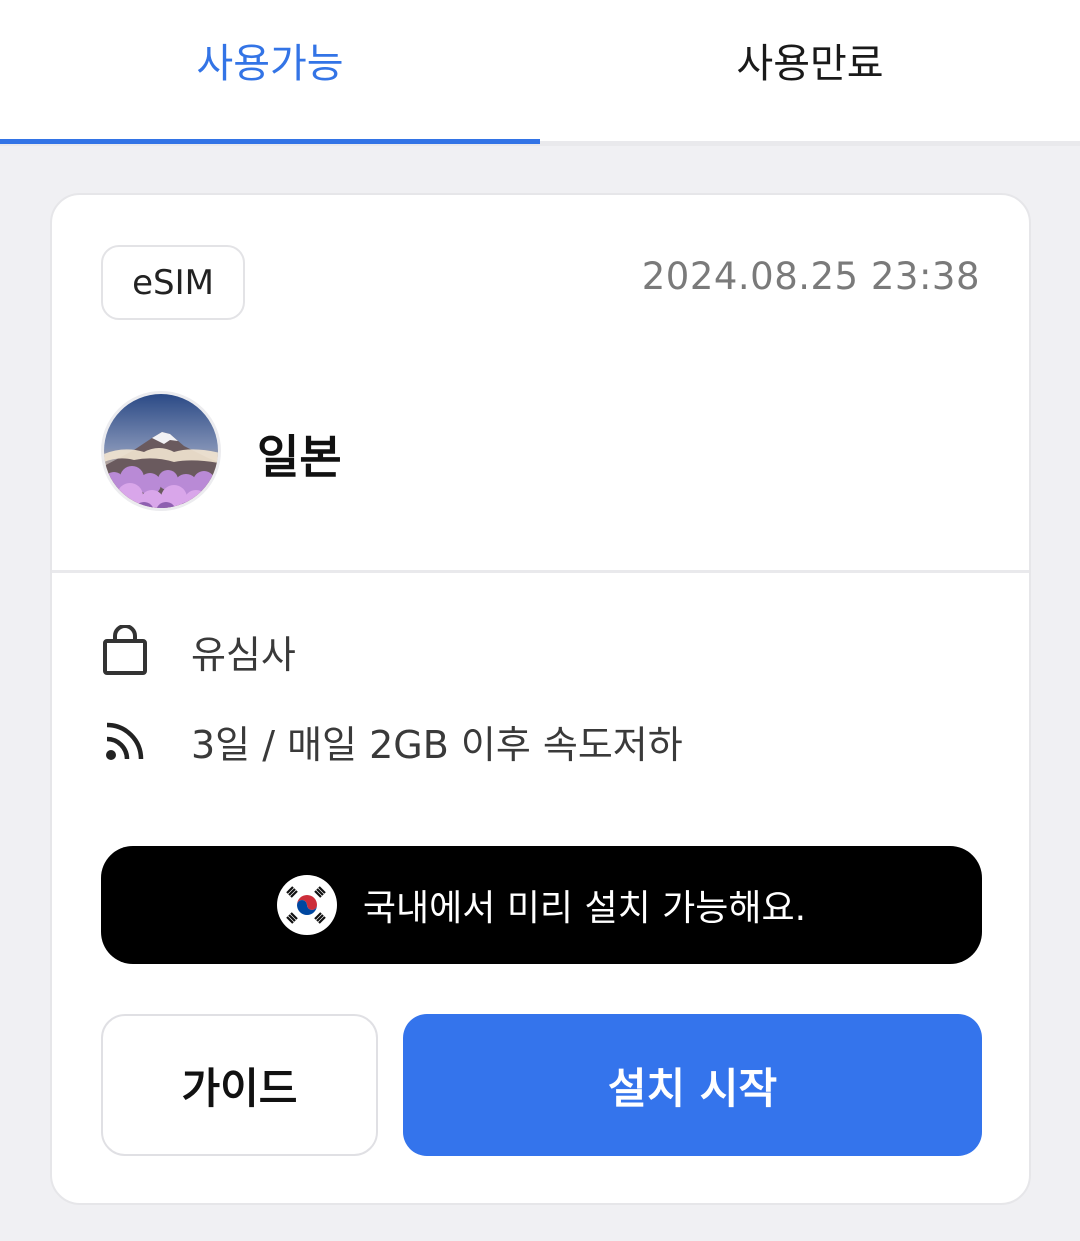 Image resolution: width=1080 pixels, height=1241 pixels. I want to click on install-start-button: 설치 시작, so click(692, 1085).